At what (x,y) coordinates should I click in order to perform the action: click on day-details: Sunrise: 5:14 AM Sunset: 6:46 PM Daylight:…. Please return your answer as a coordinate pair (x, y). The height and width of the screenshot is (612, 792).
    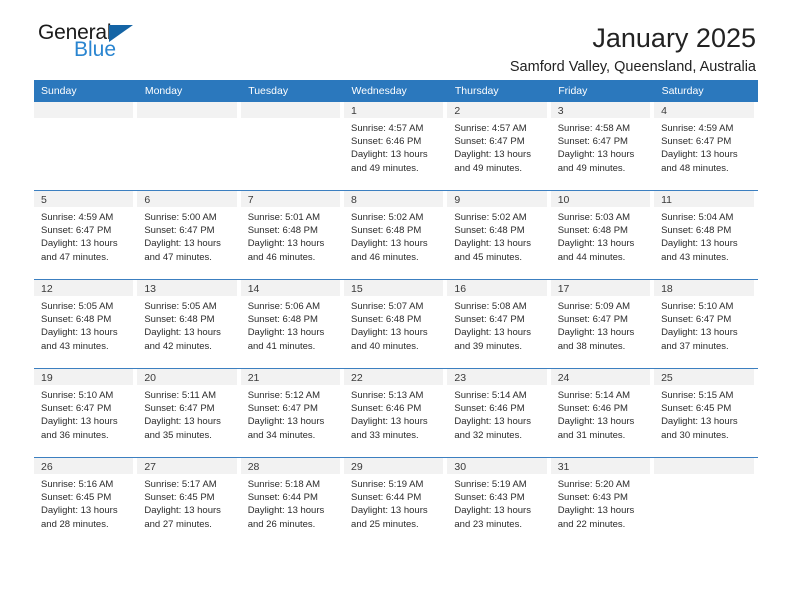
    Looking at the image, I should click on (496, 413).